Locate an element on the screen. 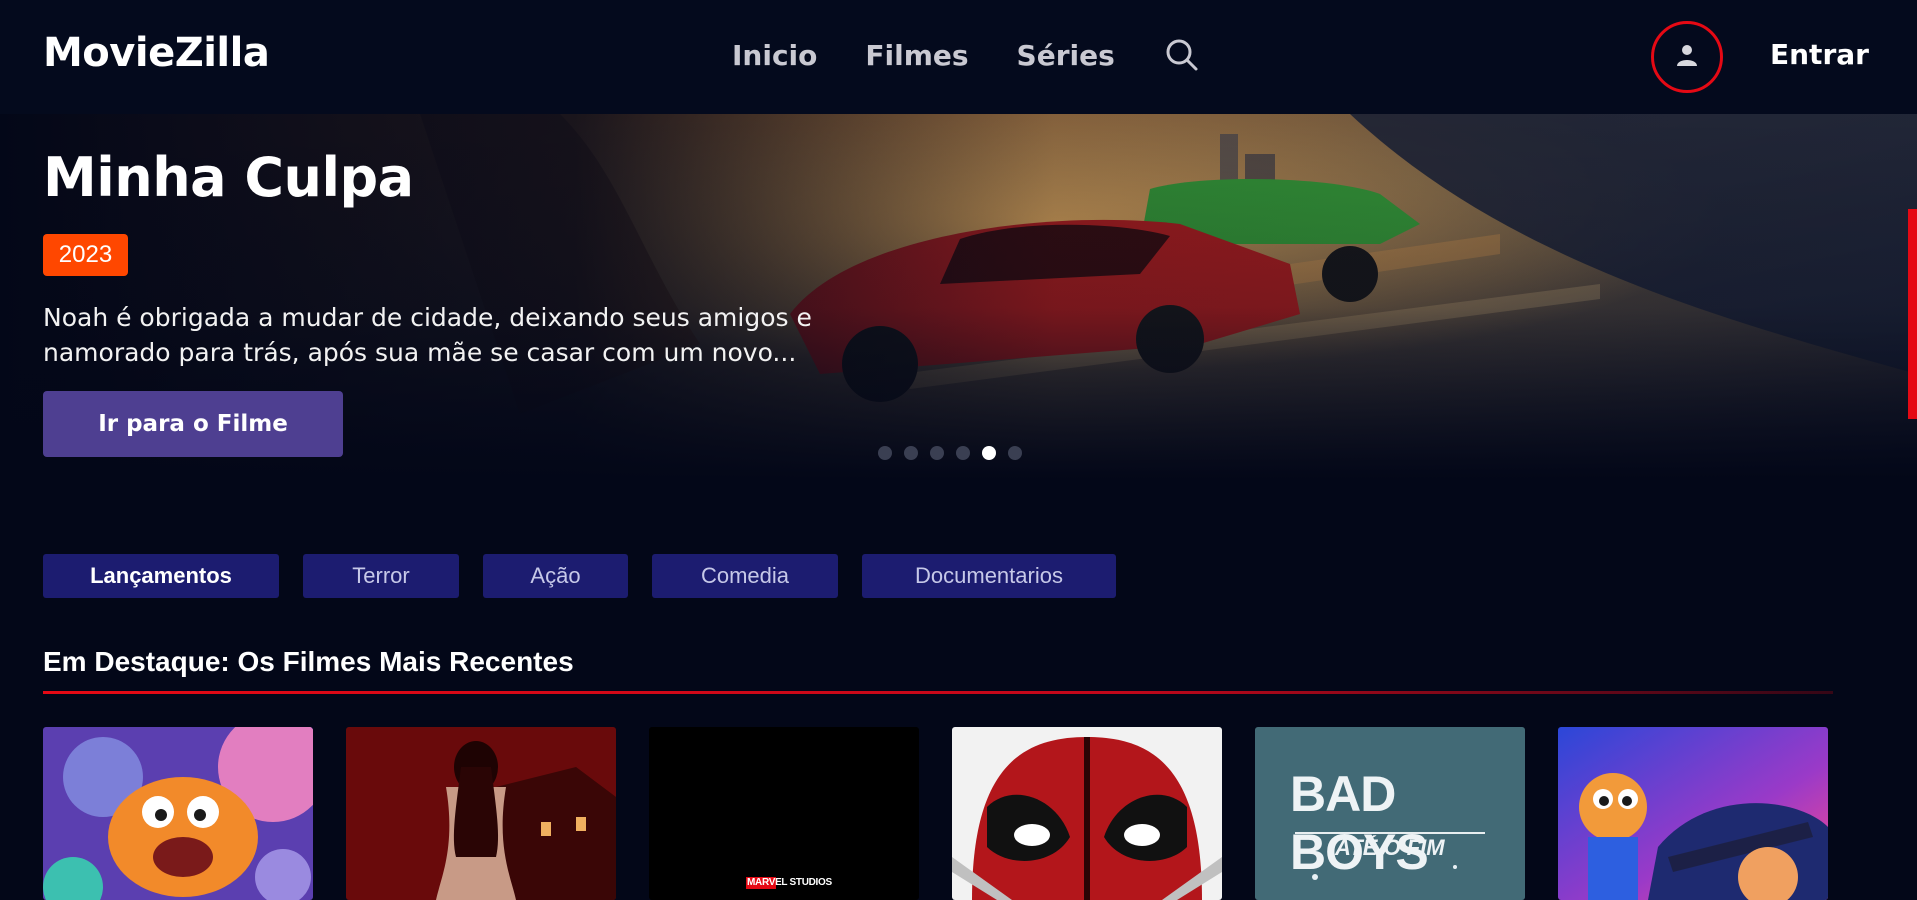 This screenshot has height=900, width=1917. carousel-dots is located at coordinates (956, 453).